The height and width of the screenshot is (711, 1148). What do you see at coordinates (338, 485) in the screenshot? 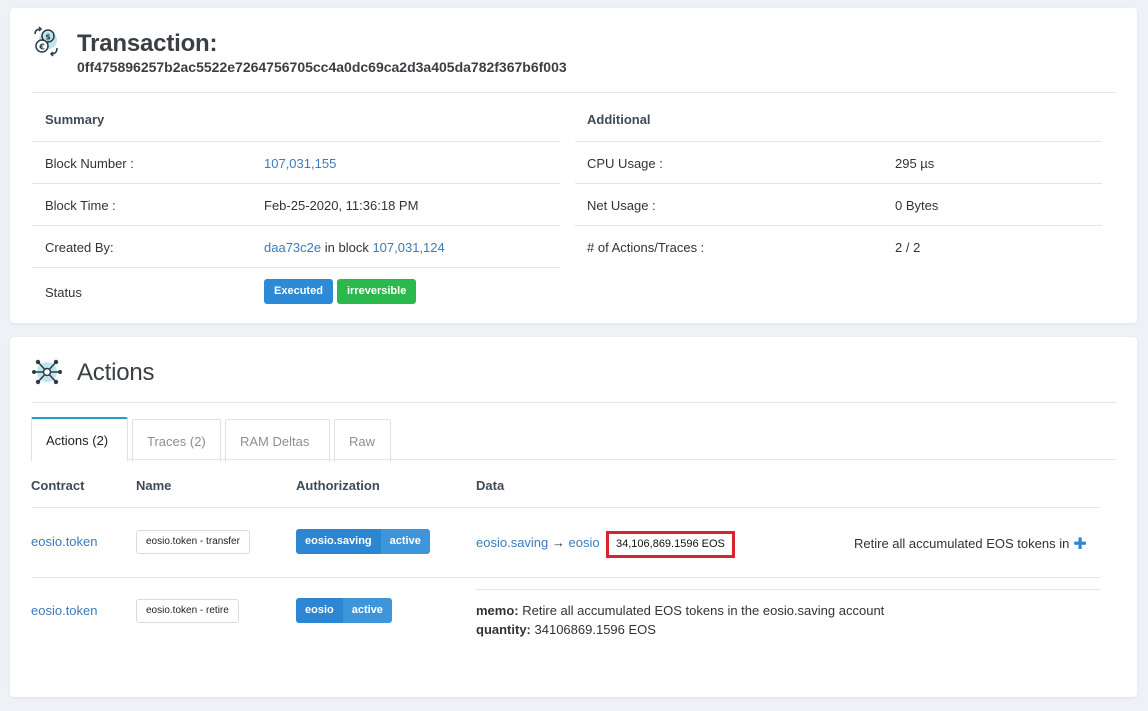
I see `column-authorization: Authorization` at bounding box center [338, 485].